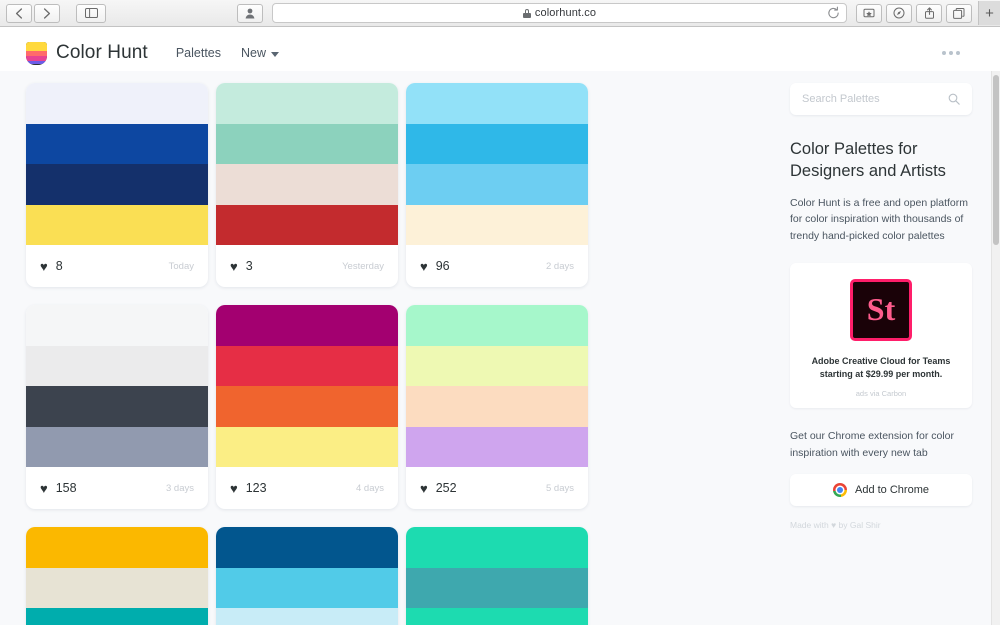 Image resolution: width=1000 pixels, height=625 pixels. Describe the element at coordinates (881, 489) in the screenshot. I see `add-to-chrome-button: Add to Chrome` at that location.